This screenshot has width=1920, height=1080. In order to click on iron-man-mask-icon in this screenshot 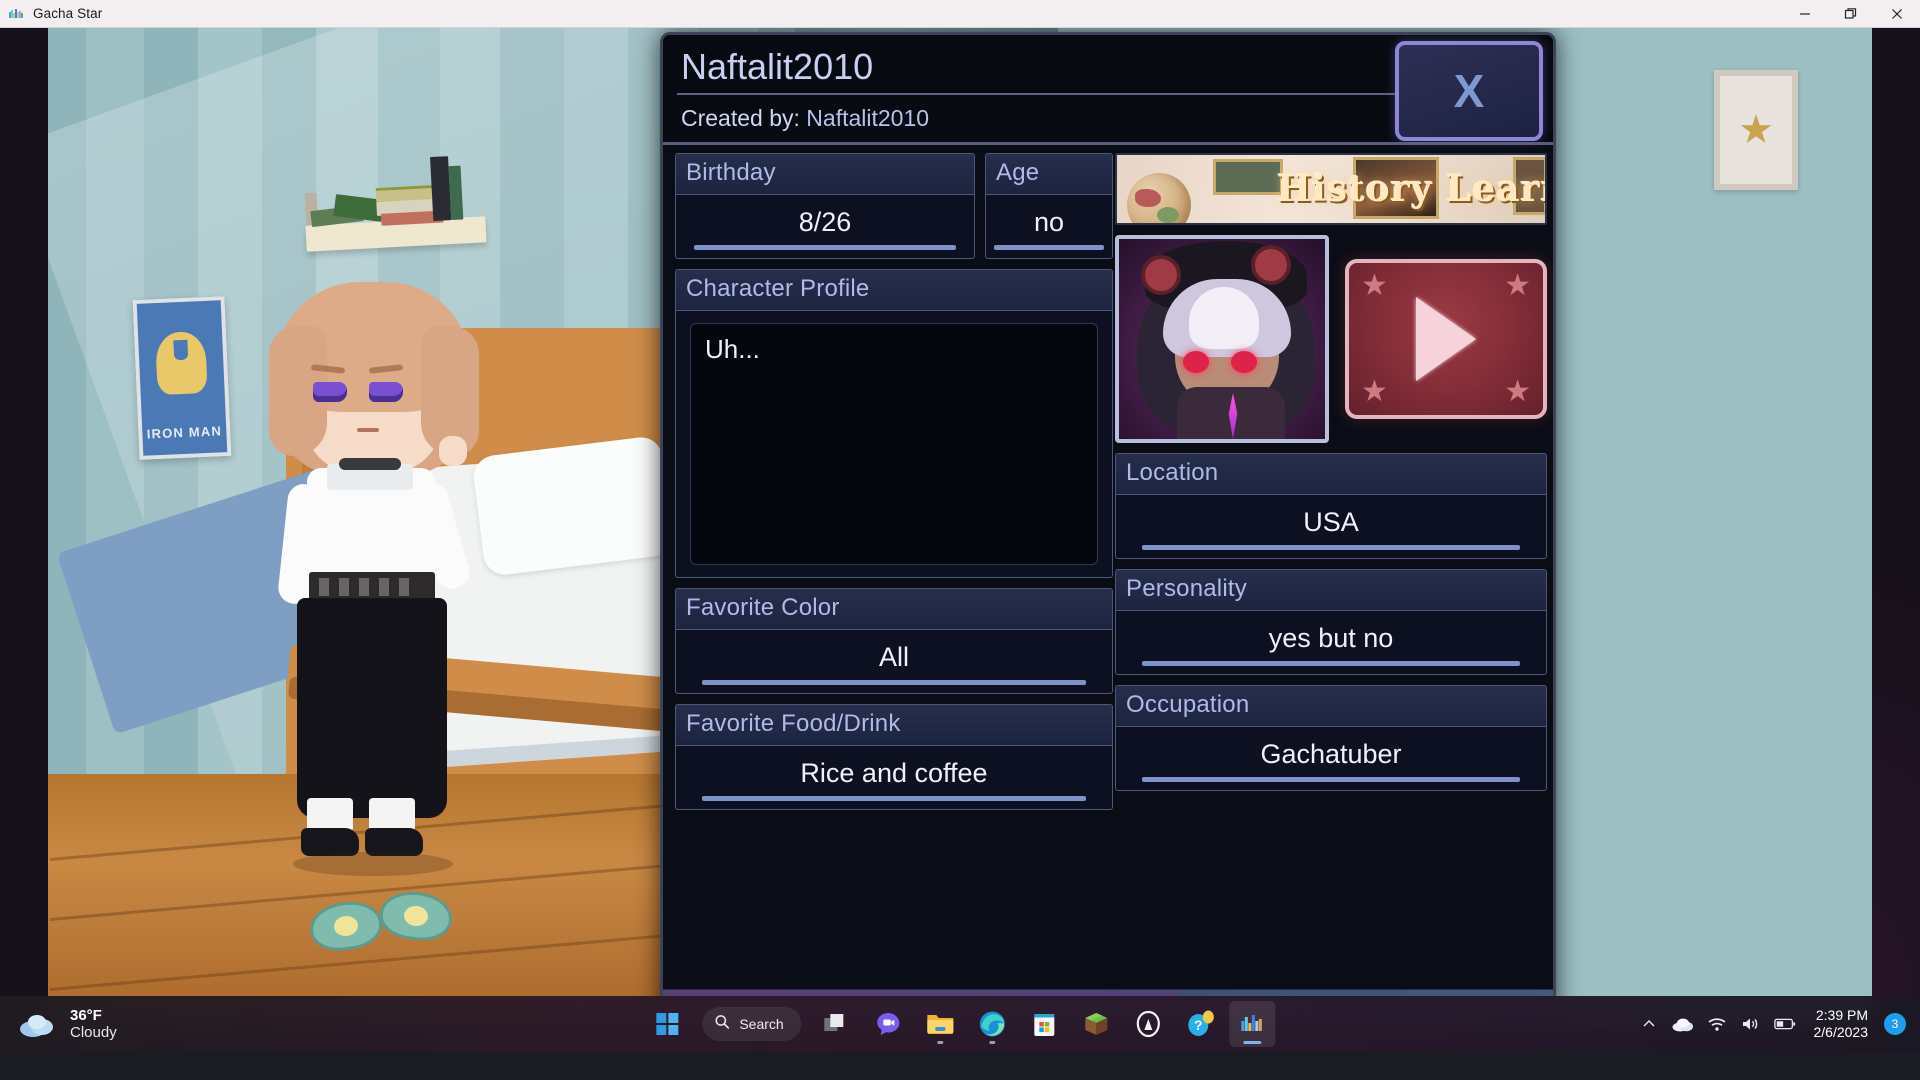, I will do `click(181, 363)`.